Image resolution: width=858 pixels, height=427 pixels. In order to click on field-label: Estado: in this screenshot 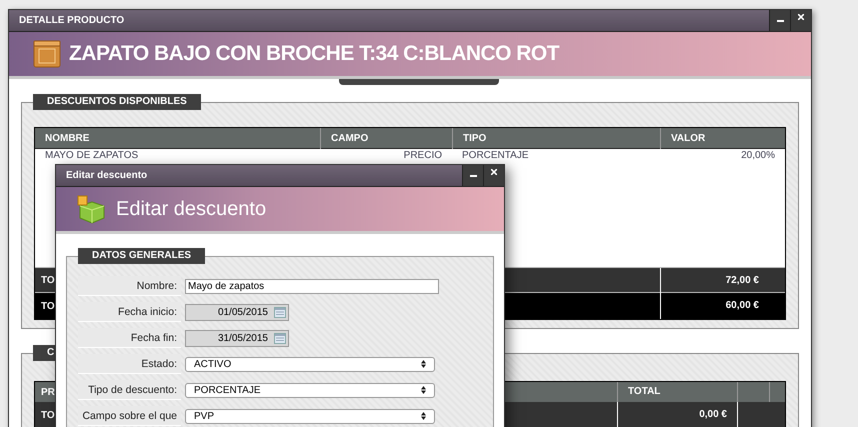, I will do `click(129, 364)`.